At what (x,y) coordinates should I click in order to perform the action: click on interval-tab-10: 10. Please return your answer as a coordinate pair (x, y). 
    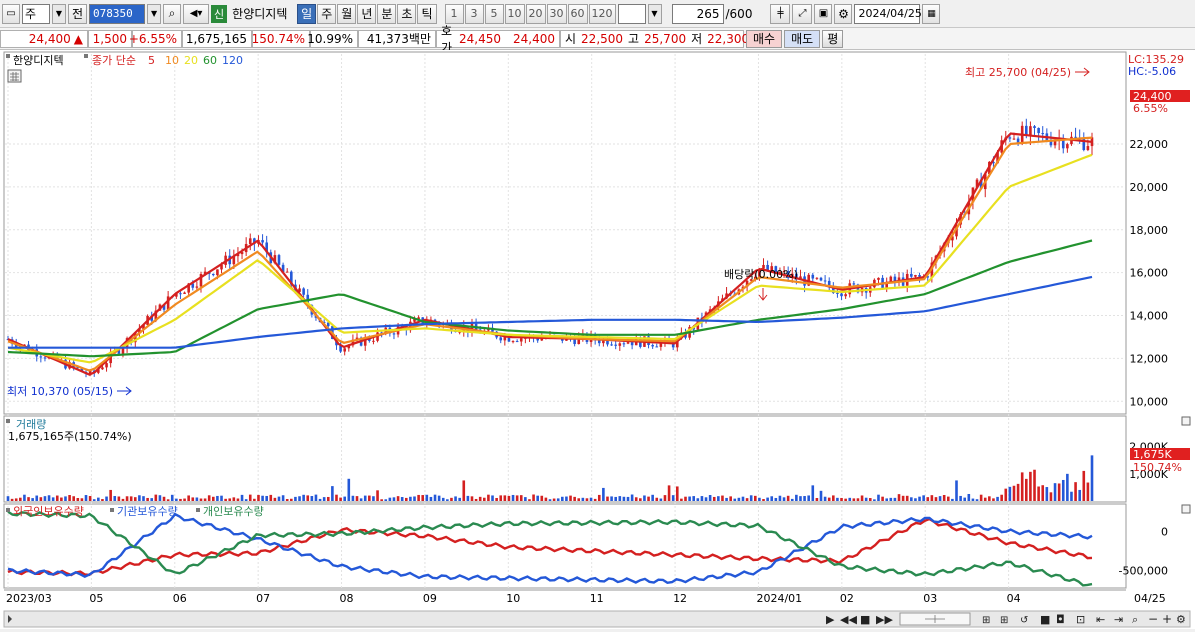
    Looking at the image, I should click on (514, 13).